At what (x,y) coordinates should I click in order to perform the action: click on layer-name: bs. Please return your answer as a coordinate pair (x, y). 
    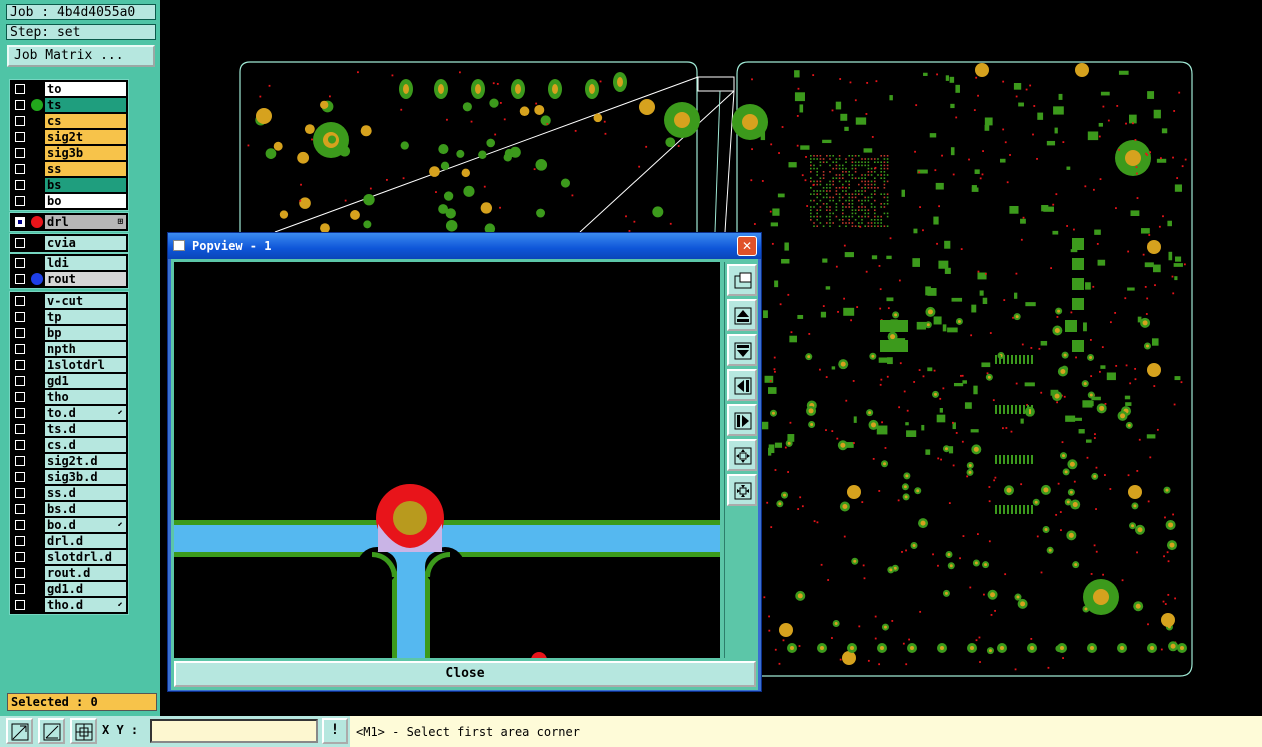
    Looking at the image, I should click on (85, 185).